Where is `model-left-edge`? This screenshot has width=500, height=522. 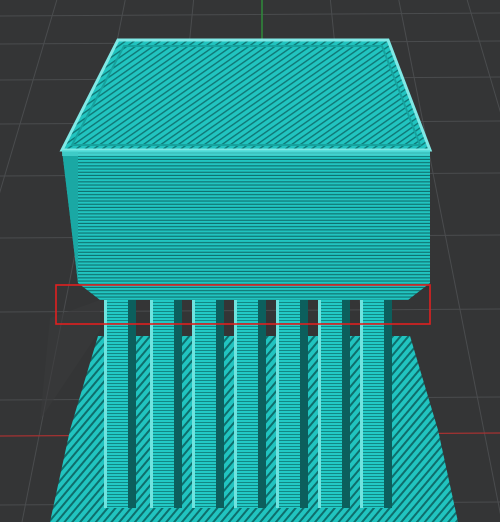
model-left-edge is located at coordinates (70, 216).